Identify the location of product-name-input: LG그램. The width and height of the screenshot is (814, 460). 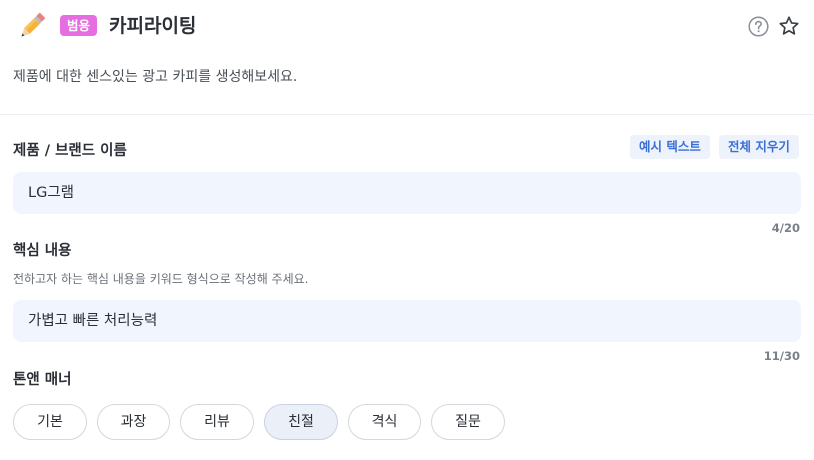
(407, 193).